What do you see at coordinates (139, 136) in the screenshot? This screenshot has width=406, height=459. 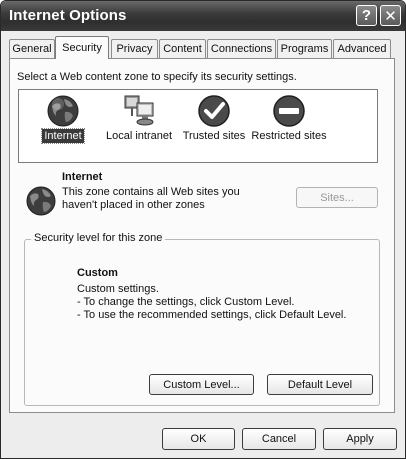 I see `zone-local-intranet-label: Local intranet` at bounding box center [139, 136].